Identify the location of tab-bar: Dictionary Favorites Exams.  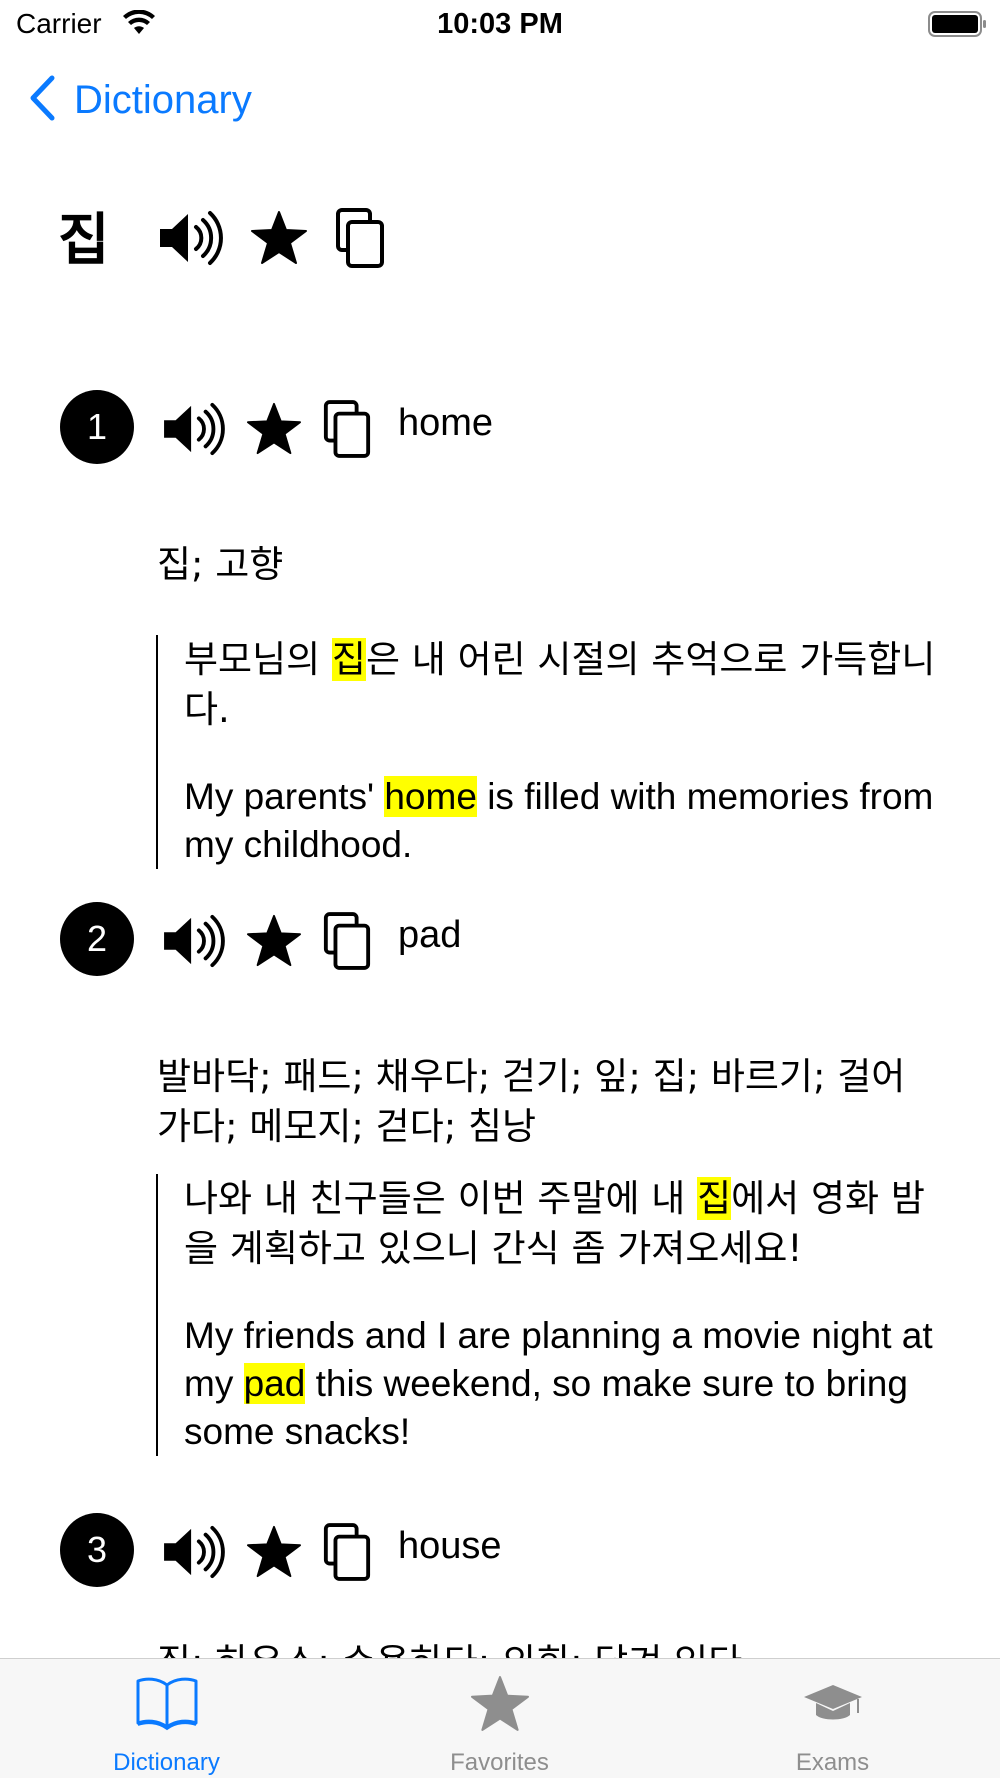
(500, 1718).